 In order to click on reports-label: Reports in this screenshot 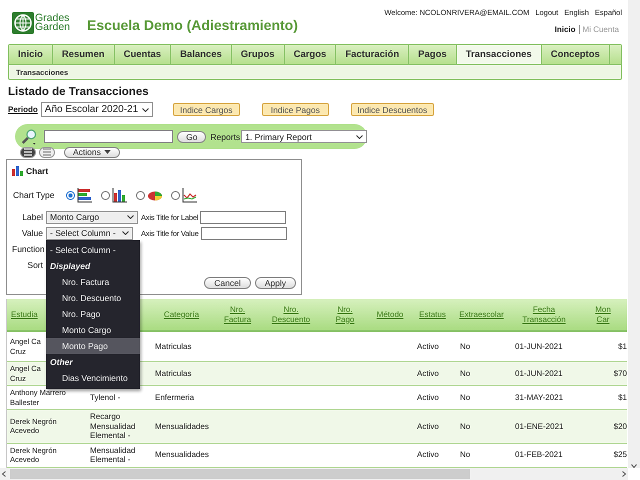, I will do `click(225, 137)`.